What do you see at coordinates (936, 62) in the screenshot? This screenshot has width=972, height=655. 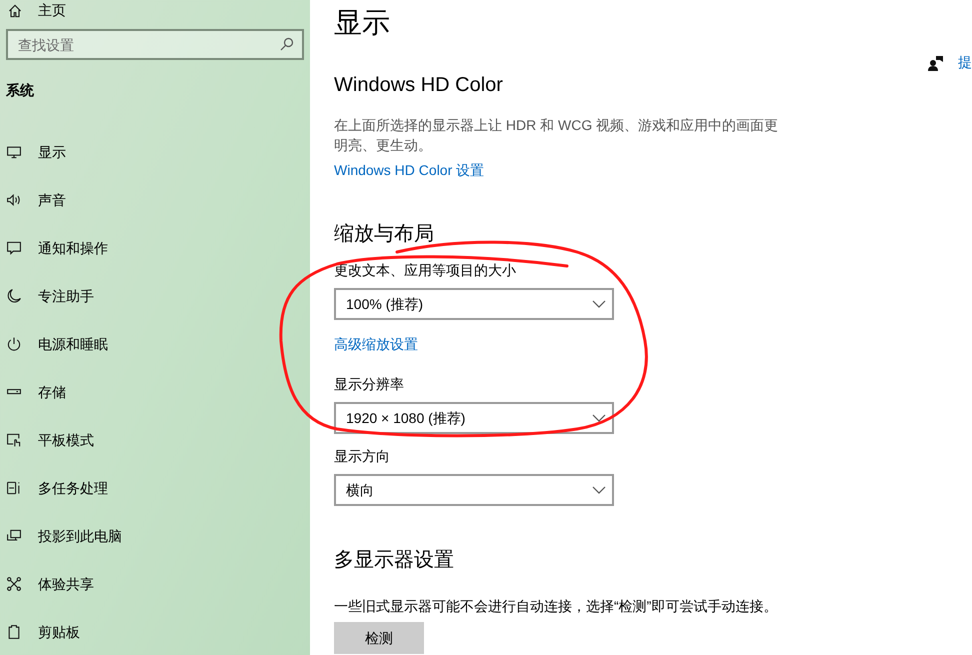 I see `person-chat-icon` at bounding box center [936, 62].